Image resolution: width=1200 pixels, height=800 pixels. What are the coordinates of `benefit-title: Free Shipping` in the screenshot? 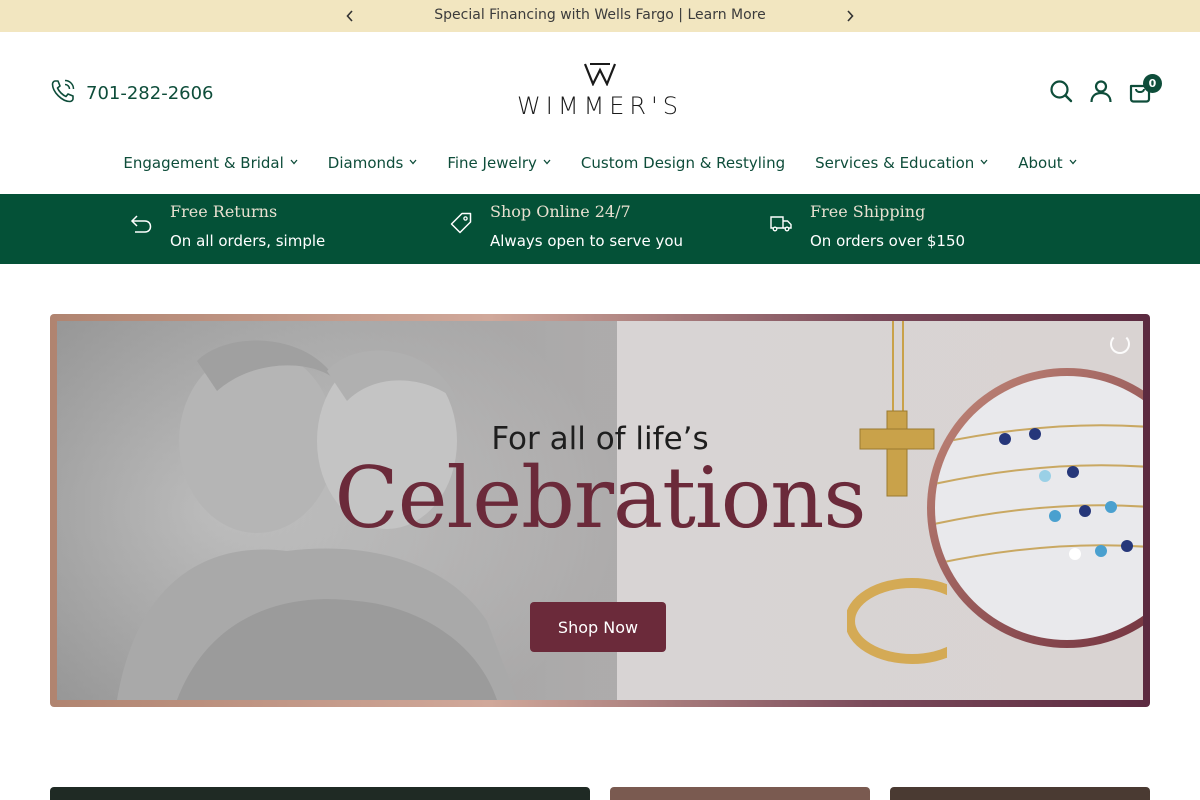 It's located at (868, 211).